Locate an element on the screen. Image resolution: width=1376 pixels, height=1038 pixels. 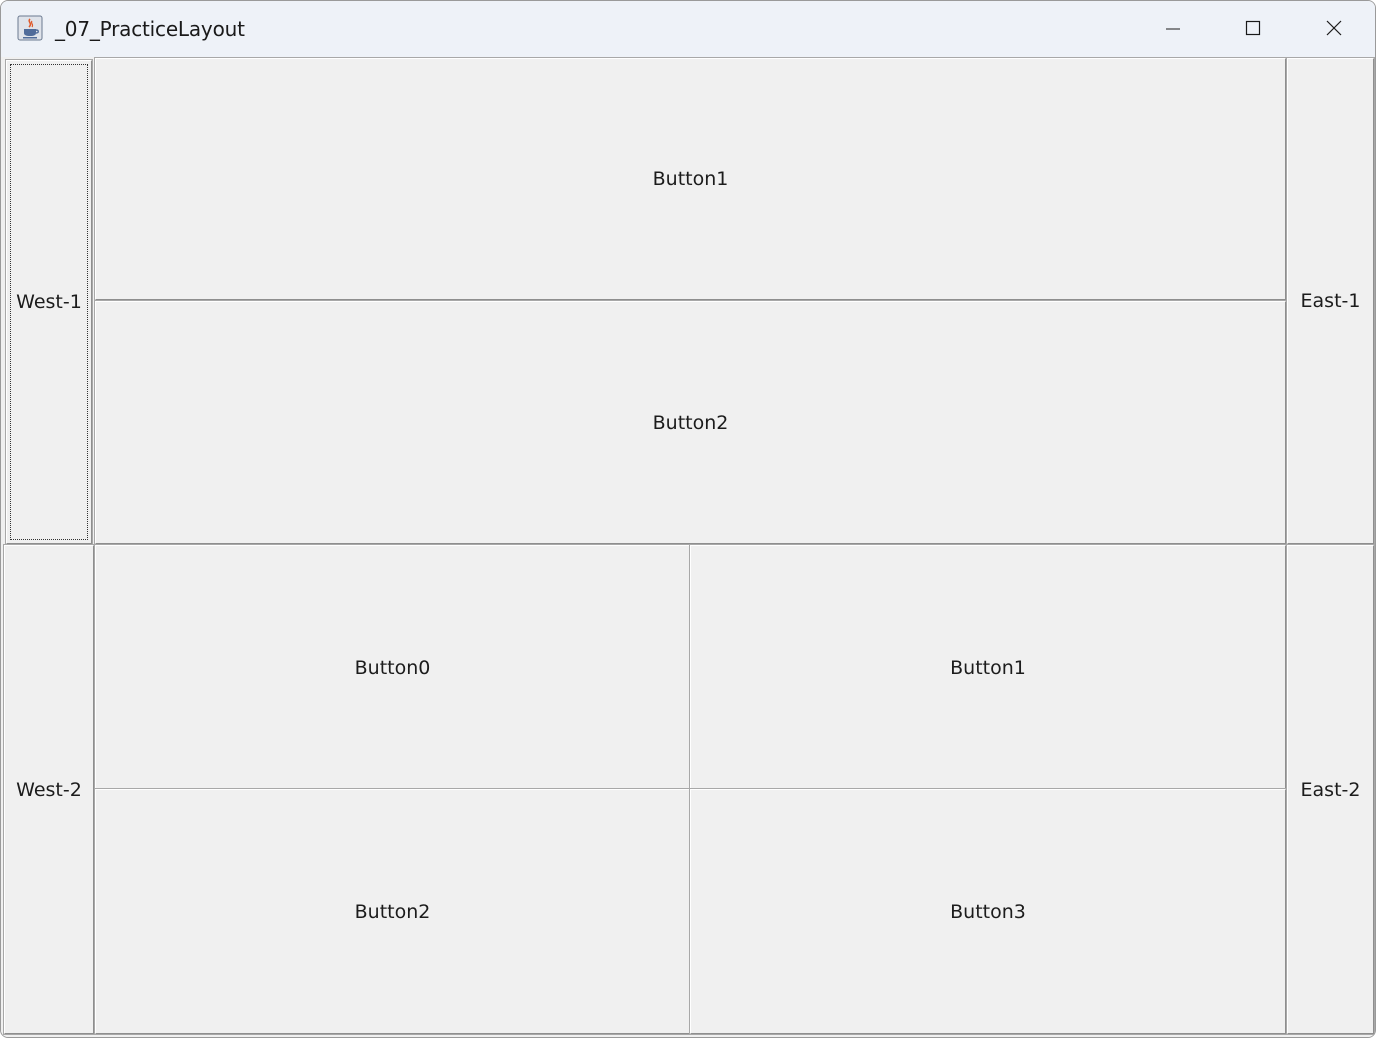
maximize-icon is located at coordinates (1253, 28).